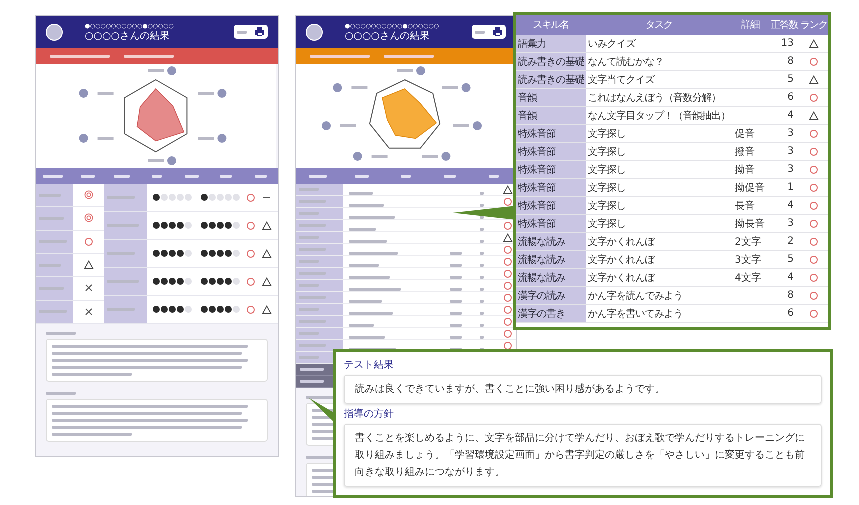 Image resolution: width=859 pixels, height=505 pixels. I want to click on table-cell: かん字を書いてみよう, so click(659, 314).